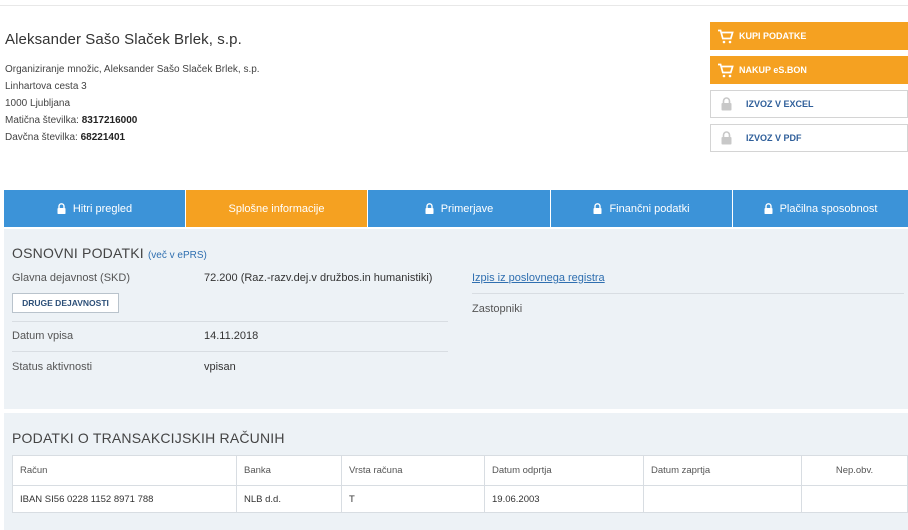 This screenshot has height=530, width=908. Describe the element at coordinates (109, 120) in the screenshot. I see `maticna-value: 8317216000` at that location.